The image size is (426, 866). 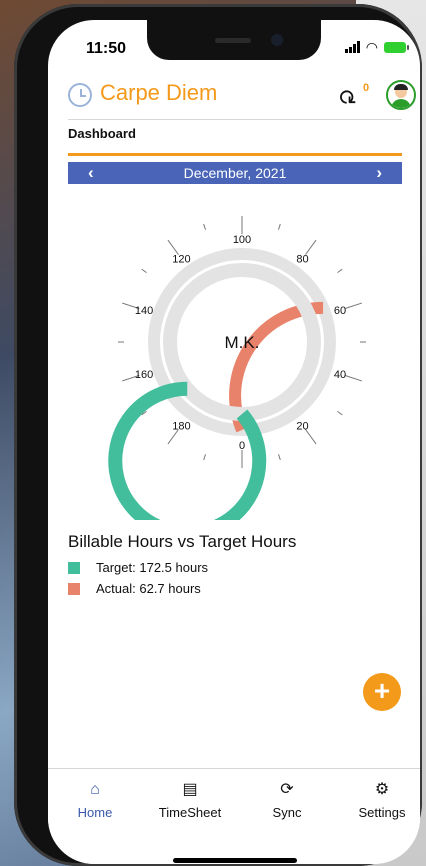 What do you see at coordinates (302, 426) in the screenshot?
I see `gauge-tick-label: 20` at bounding box center [302, 426].